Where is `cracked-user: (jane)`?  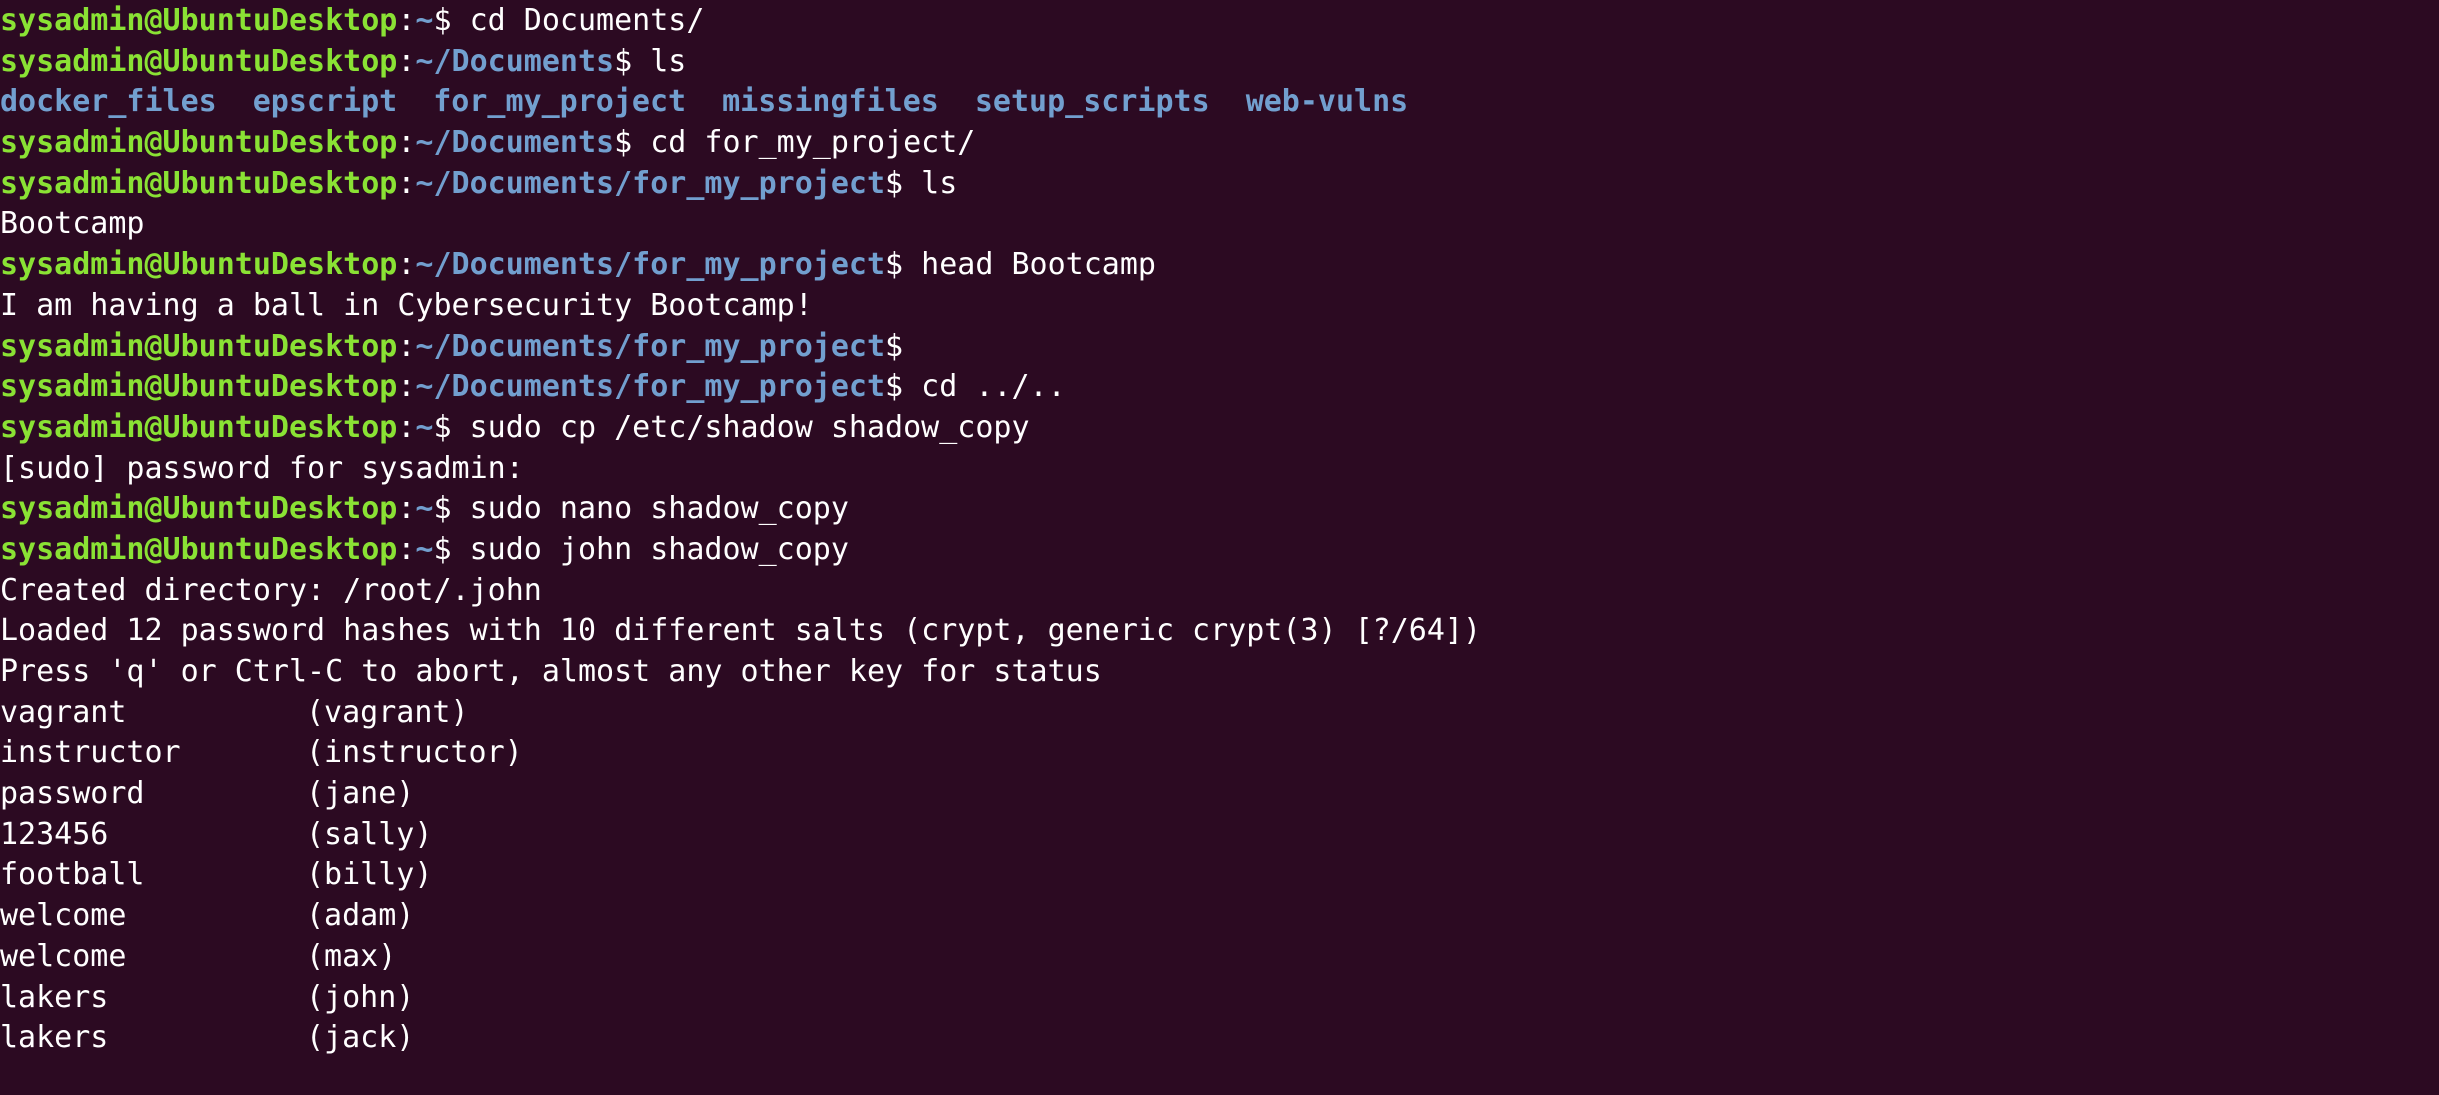 cracked-user: (jane) is located at coordinates (360, 794).